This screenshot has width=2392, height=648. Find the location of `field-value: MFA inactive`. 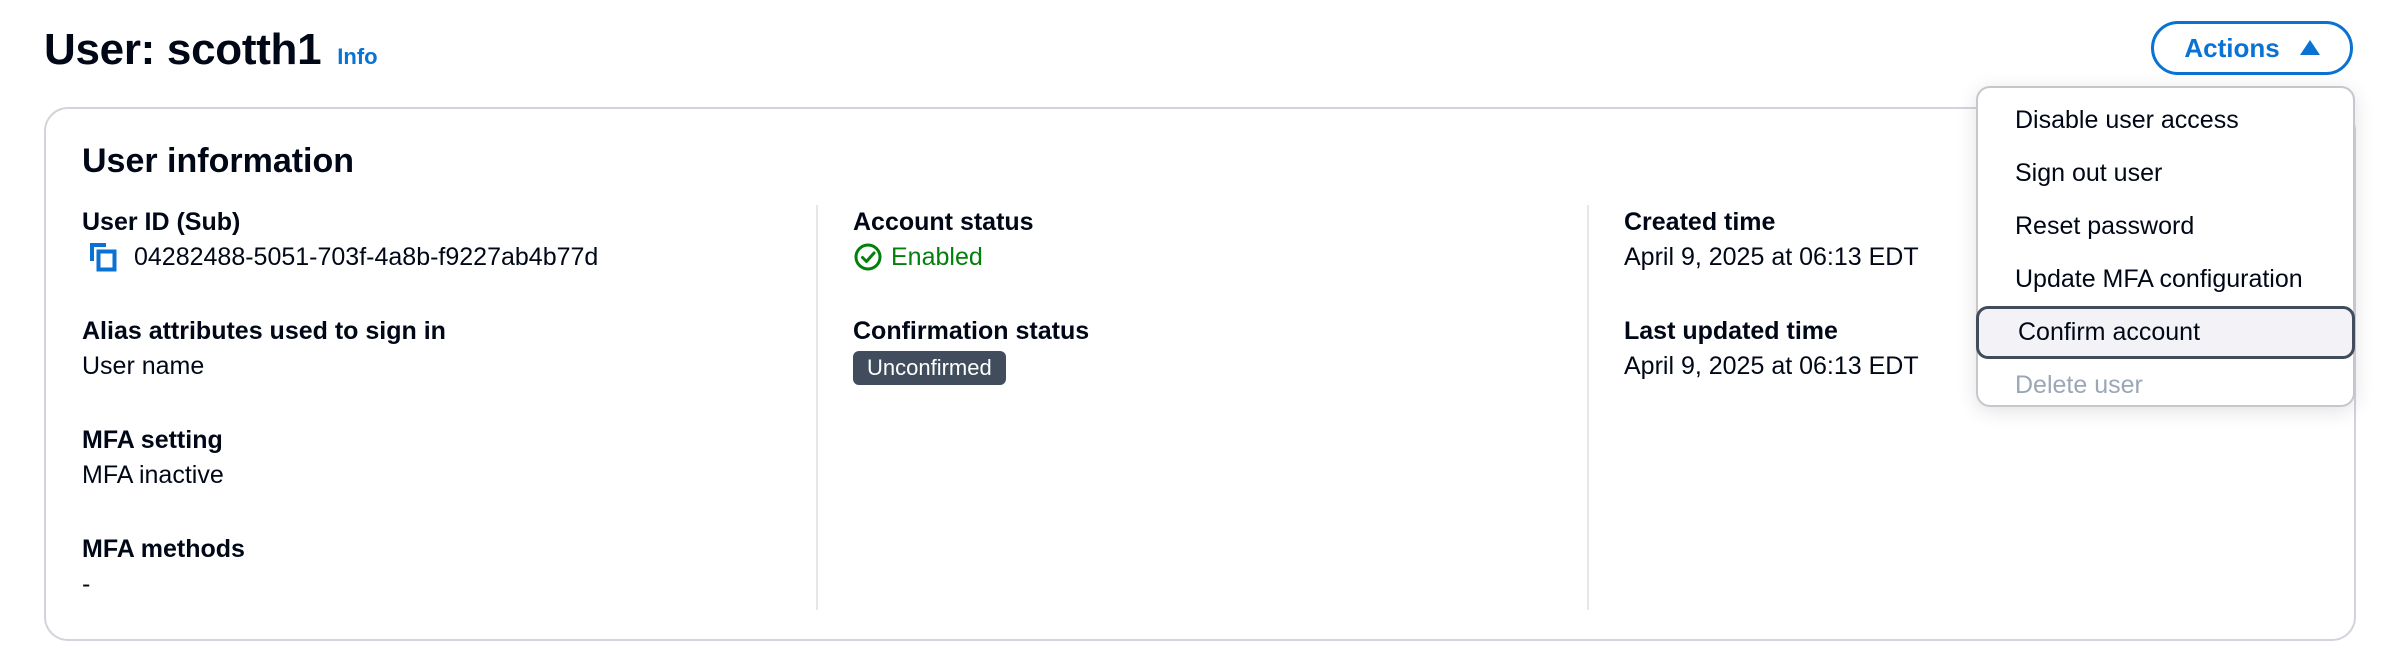

field-value: MFA inactive is located at coordinates (153, 475).